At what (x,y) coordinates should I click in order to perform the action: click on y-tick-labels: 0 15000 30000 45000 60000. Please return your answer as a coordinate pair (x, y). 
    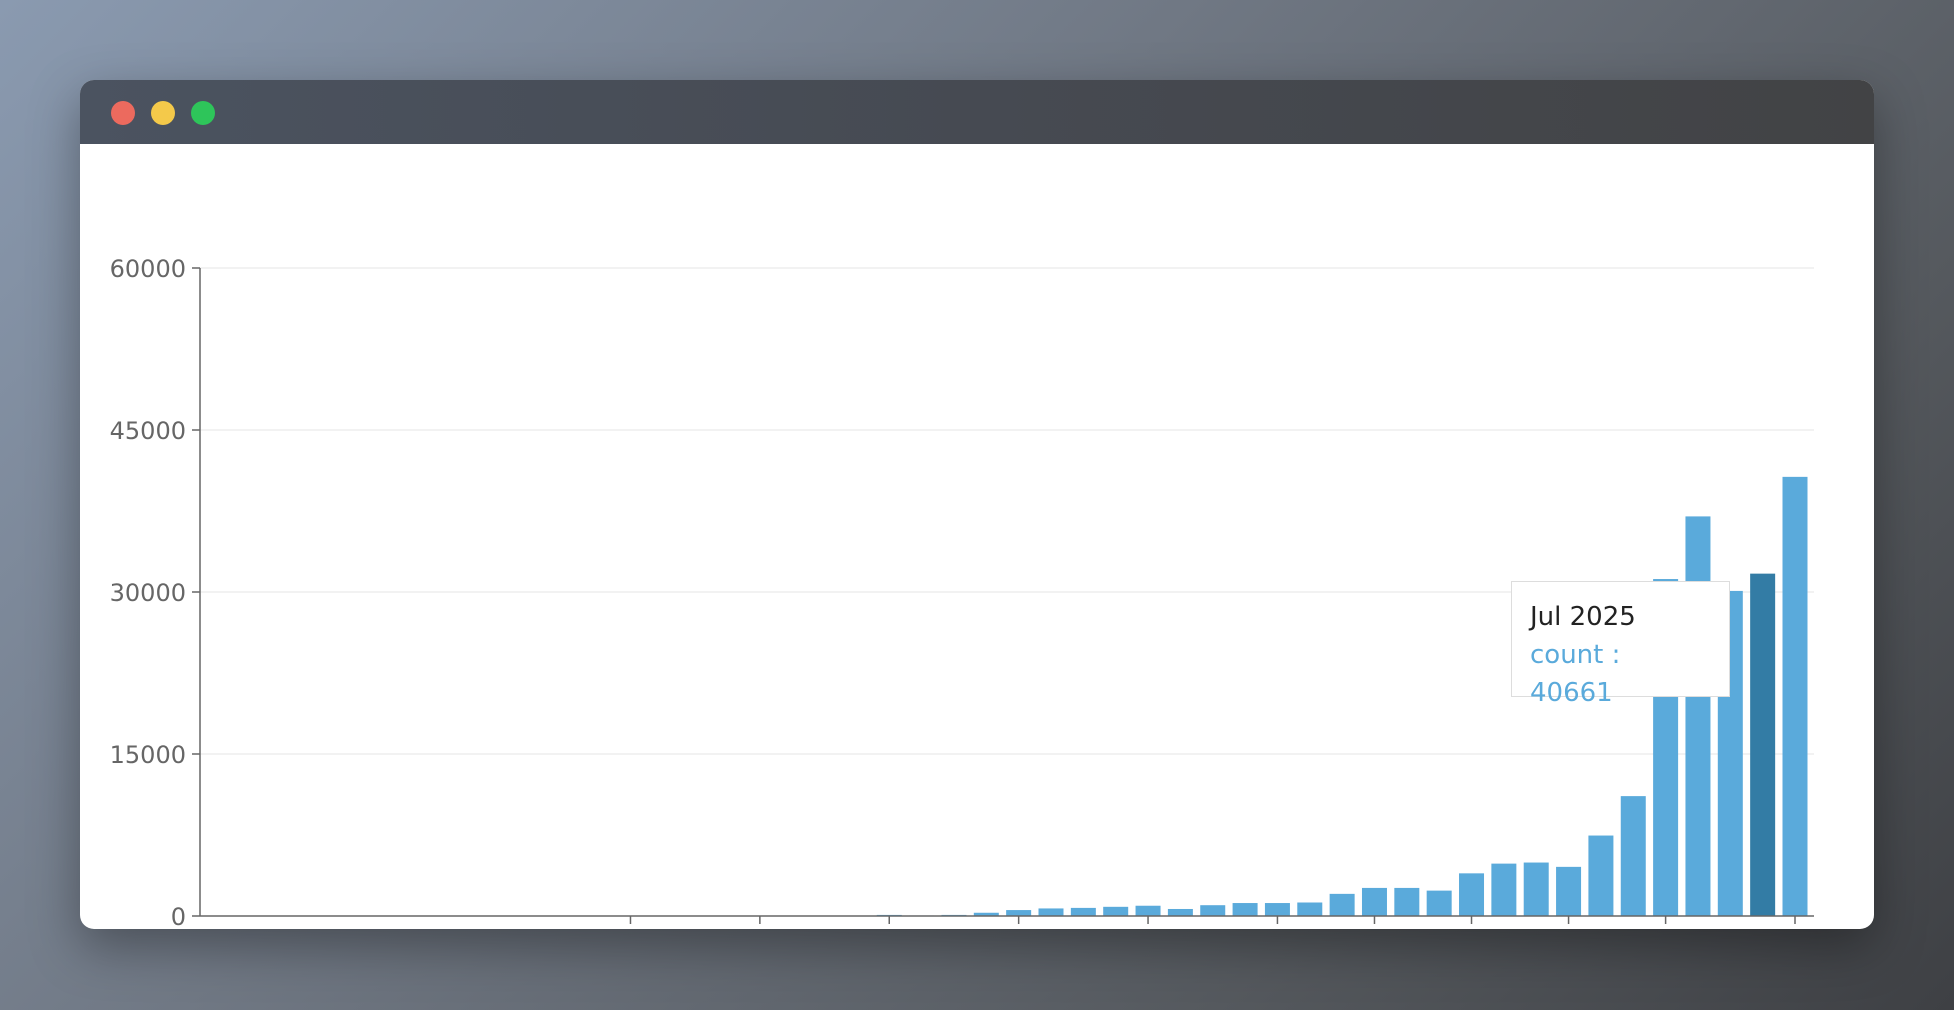
    Looking at the image, I should click on (148, 592).